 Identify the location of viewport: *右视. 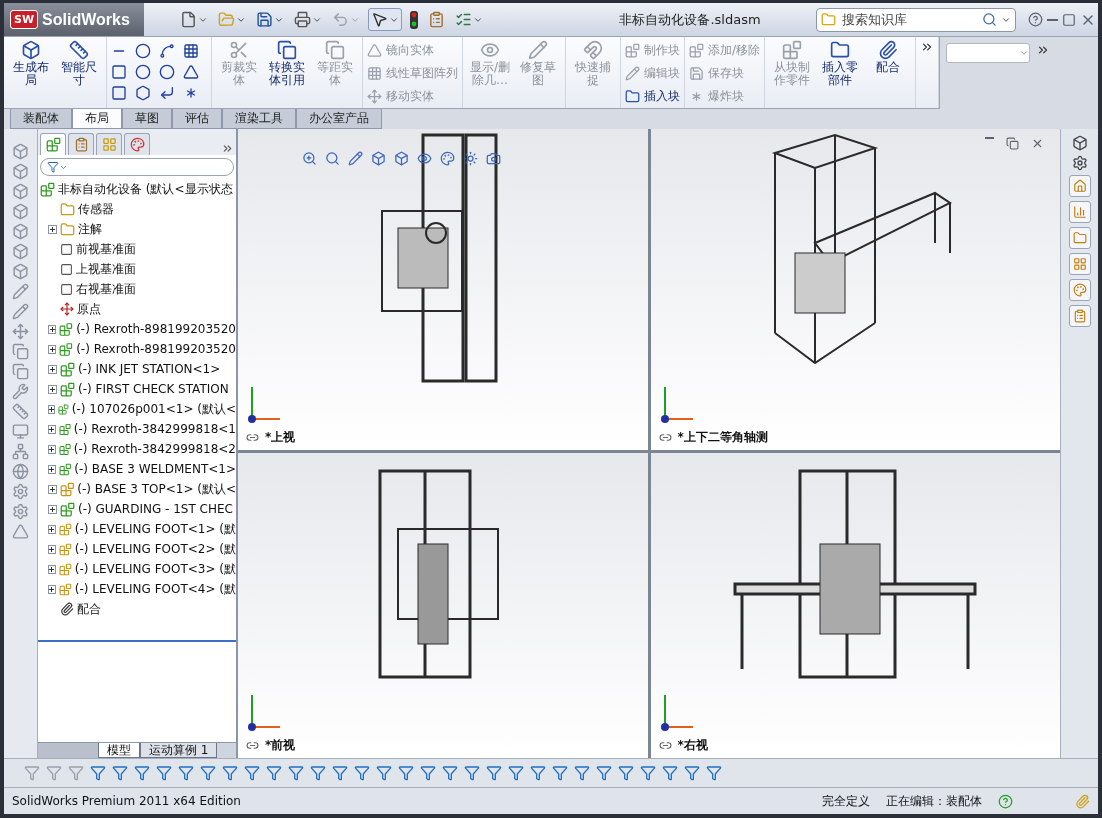
(855, 605).